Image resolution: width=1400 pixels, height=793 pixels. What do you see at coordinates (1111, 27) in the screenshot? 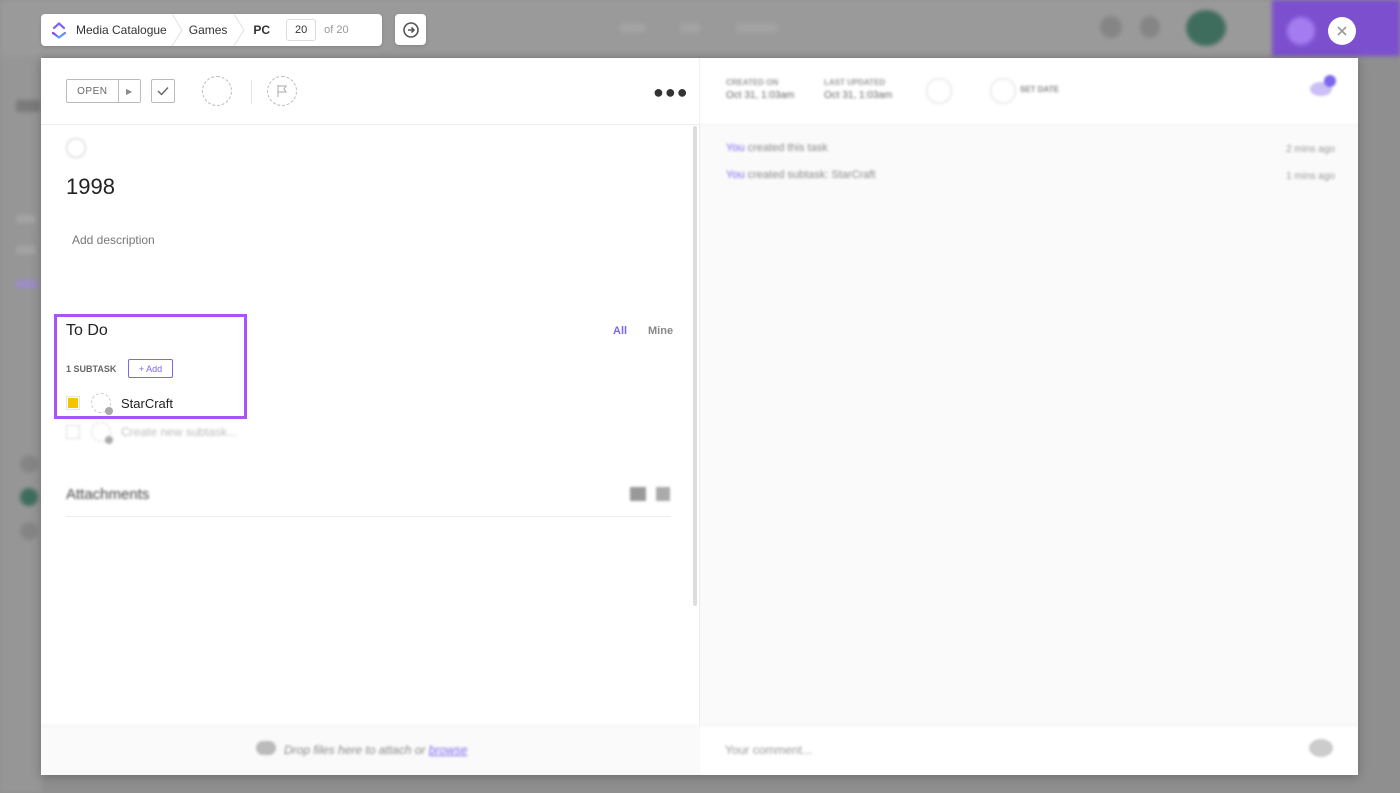
I see `background-search-icon` at bounding box center [1111, 27].